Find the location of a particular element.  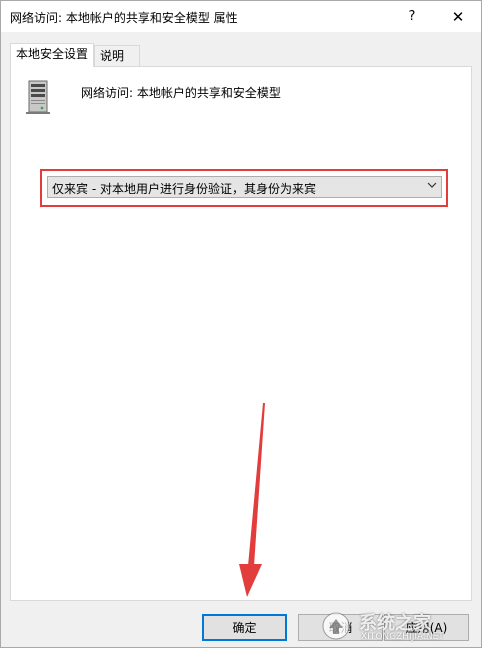

sharing-model-dropdown: 仅来宾 - 对本地用户进行身份验证，其身份为来宾 is located at coordinates (244, 187).